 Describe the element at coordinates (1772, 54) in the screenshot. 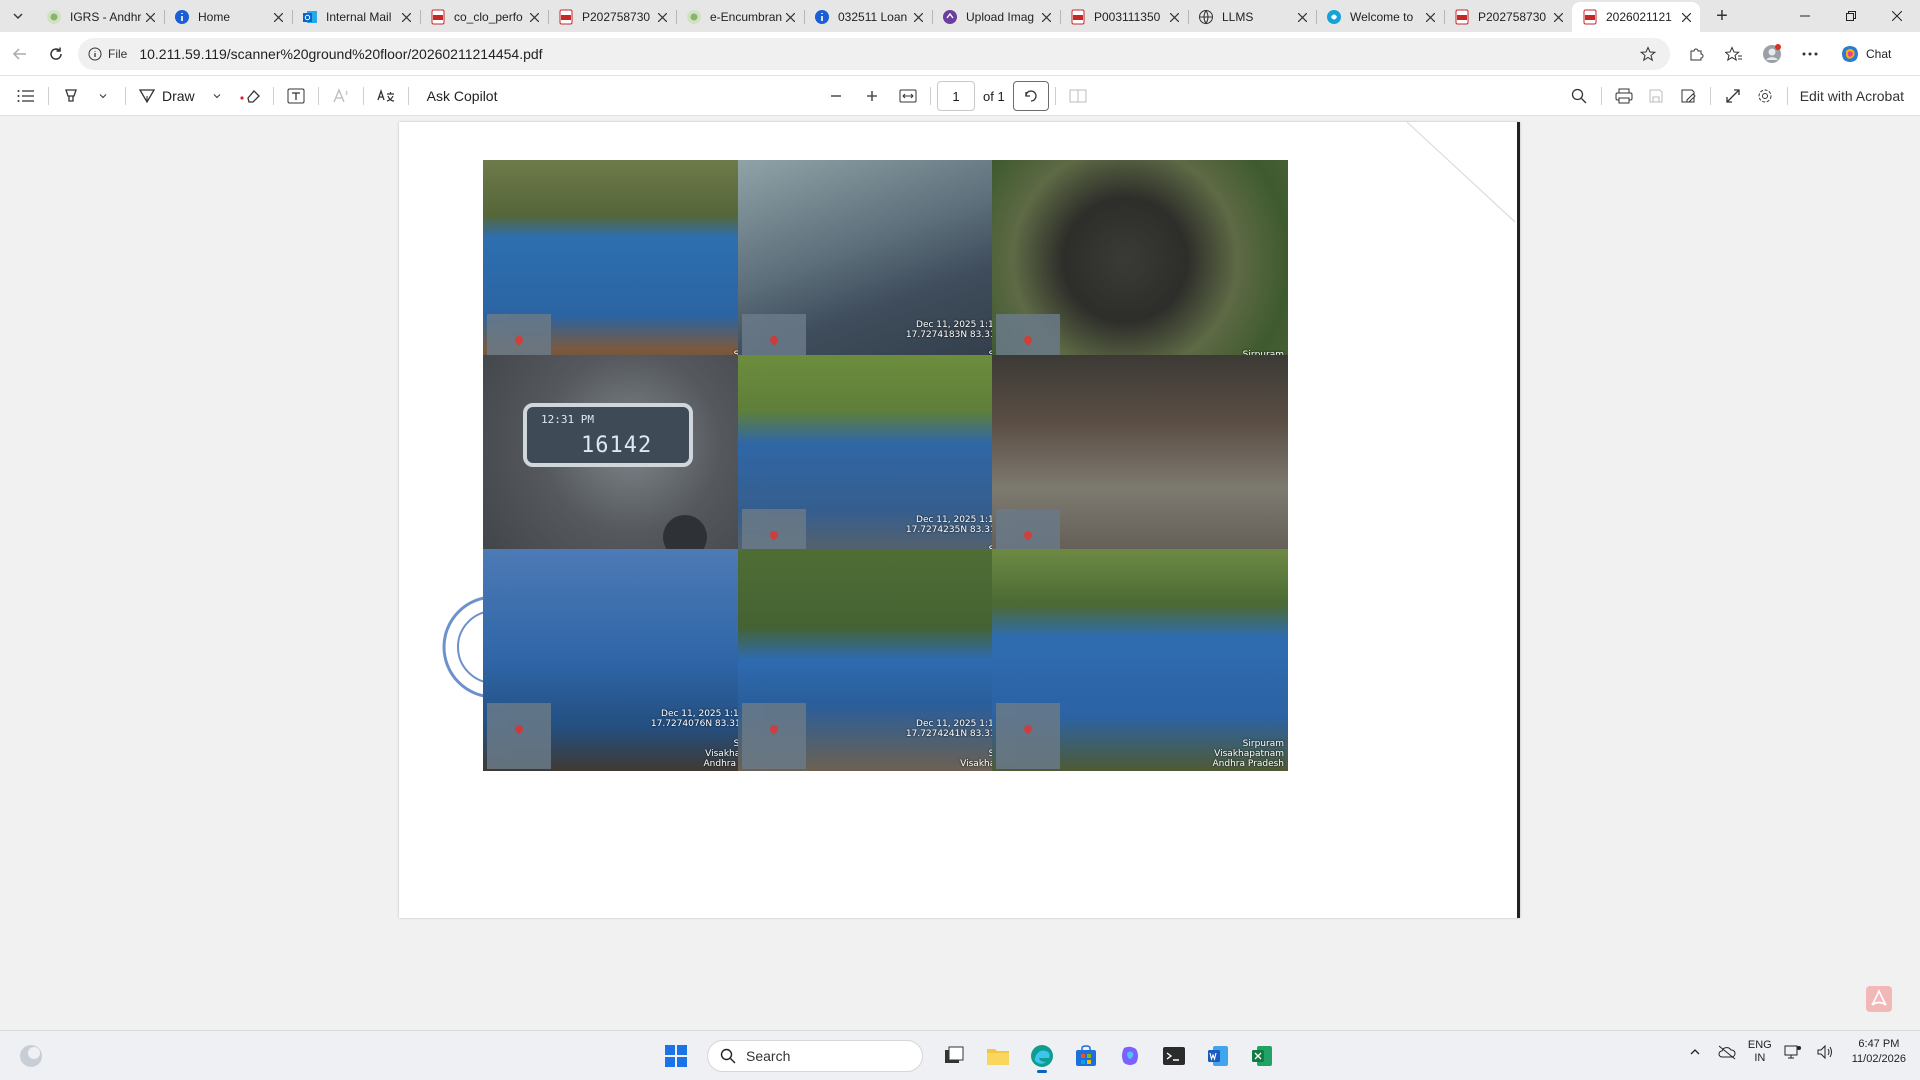

I see `profile-button` at that location.